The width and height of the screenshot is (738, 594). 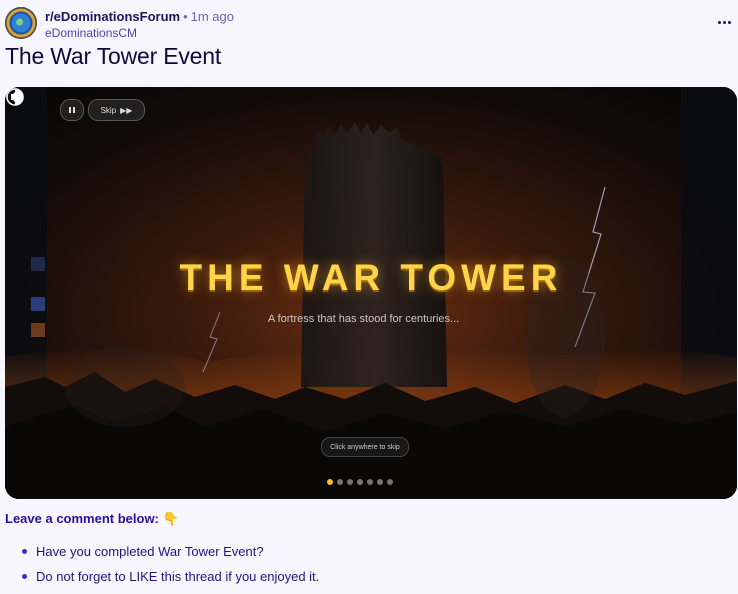 I want to click on more-options-icon, so click(x=724, y=22).